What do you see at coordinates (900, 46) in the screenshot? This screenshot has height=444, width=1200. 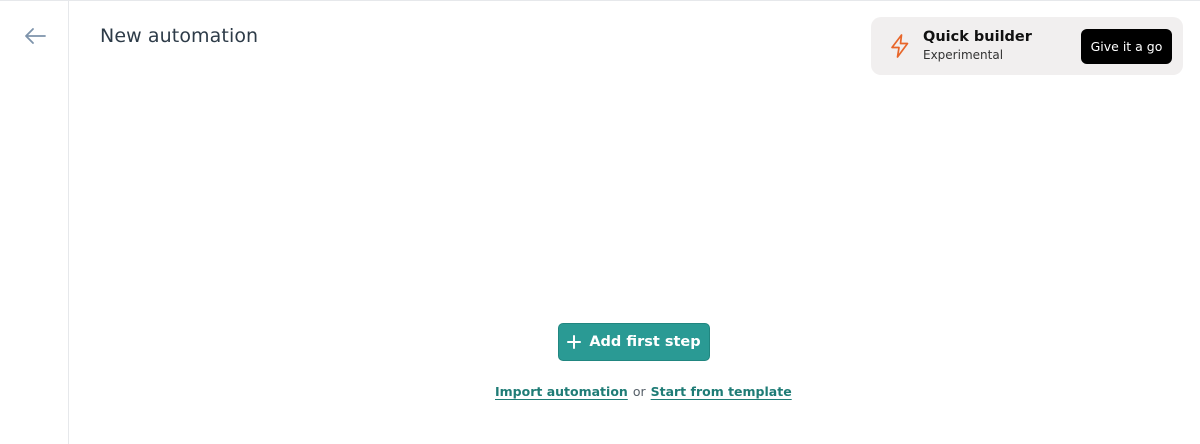 I see `lightning-bolt-icon` at bounding box center [900, 46].